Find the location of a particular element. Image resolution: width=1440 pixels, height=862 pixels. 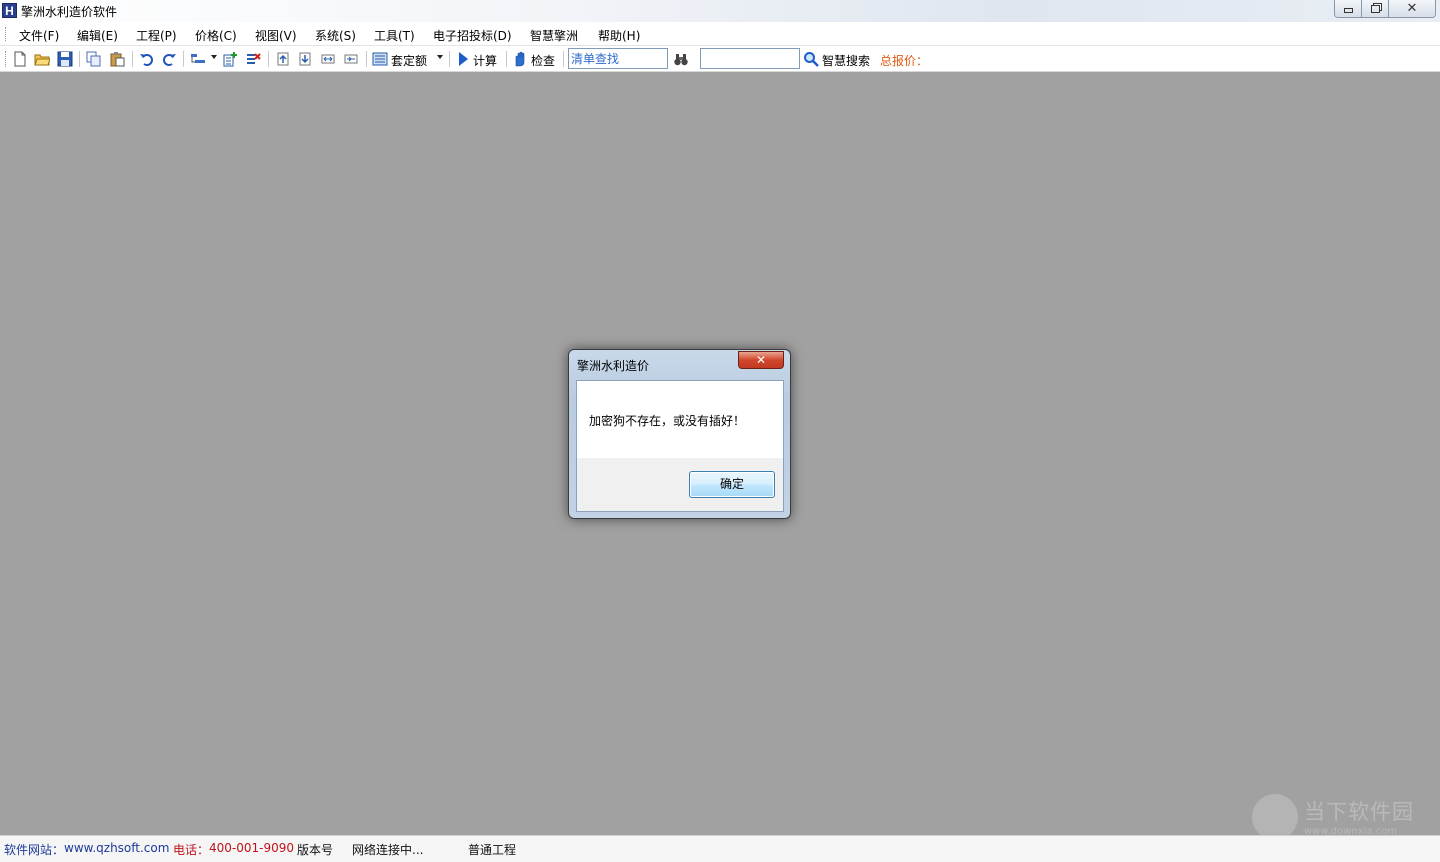

menu-grip is located at coordinates (6, 34).